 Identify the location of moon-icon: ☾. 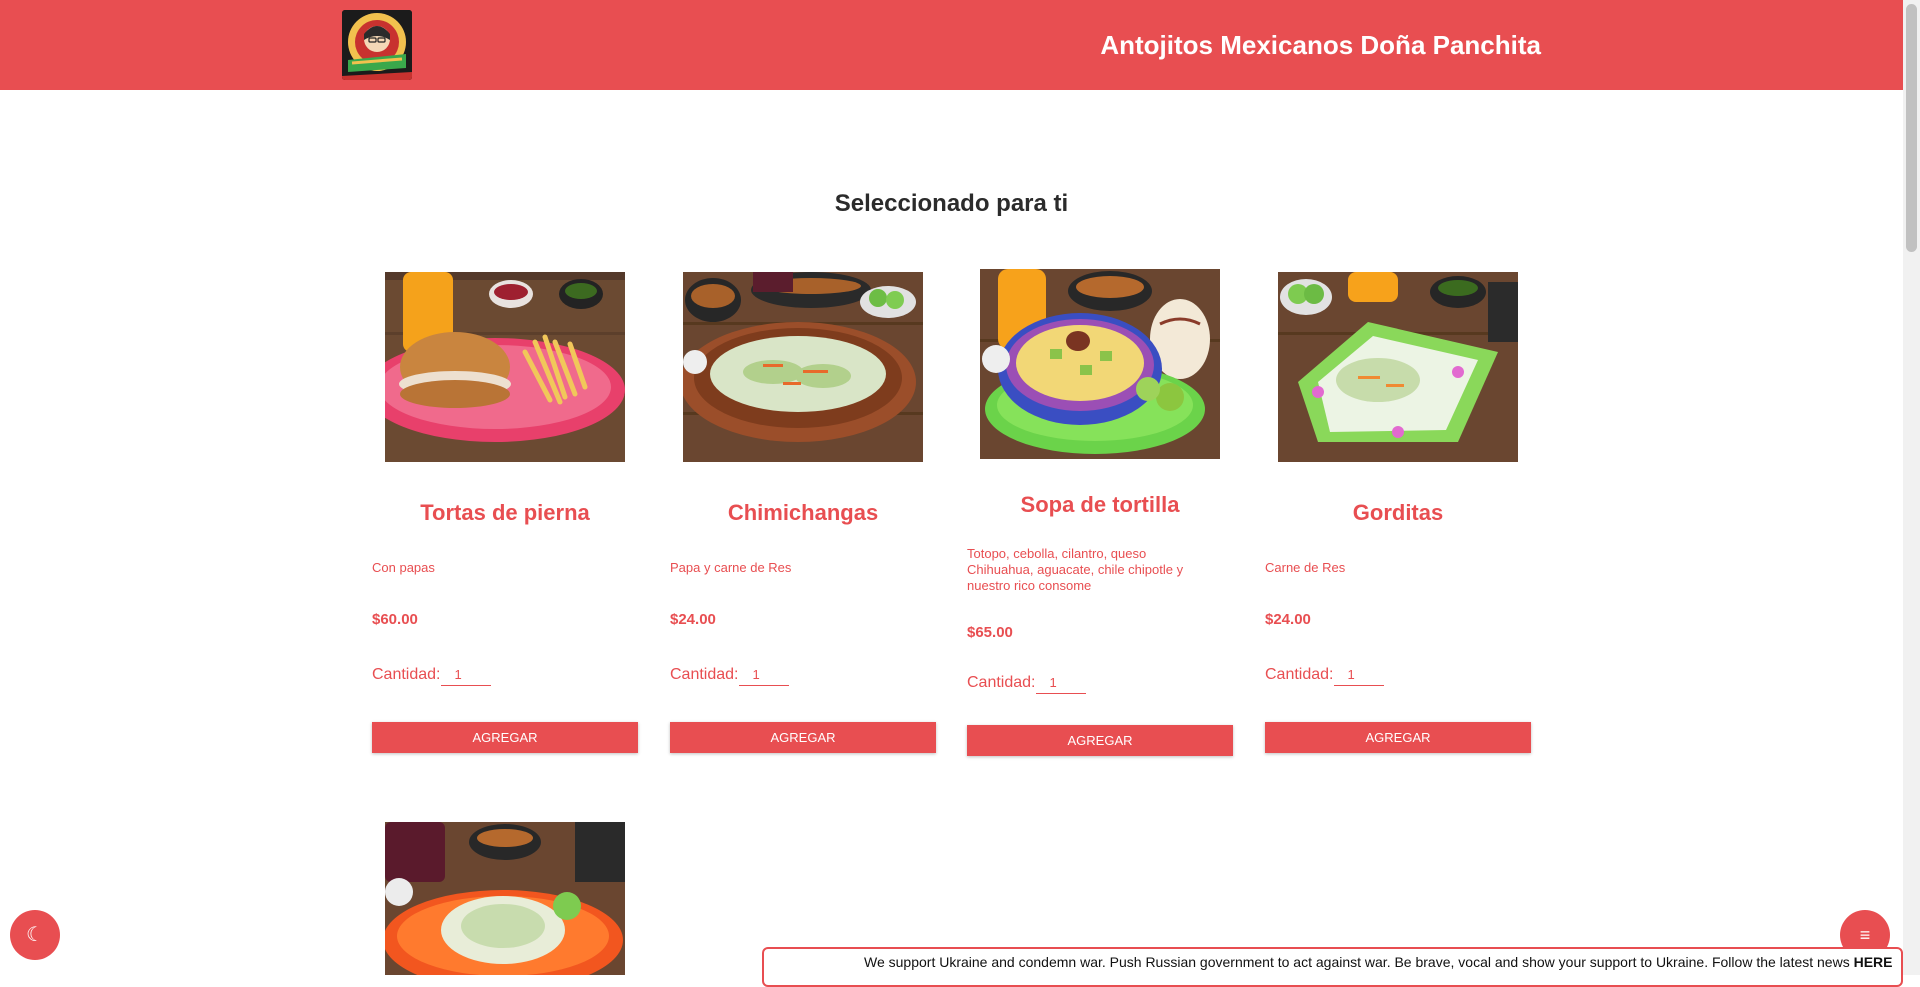
(35, 935).